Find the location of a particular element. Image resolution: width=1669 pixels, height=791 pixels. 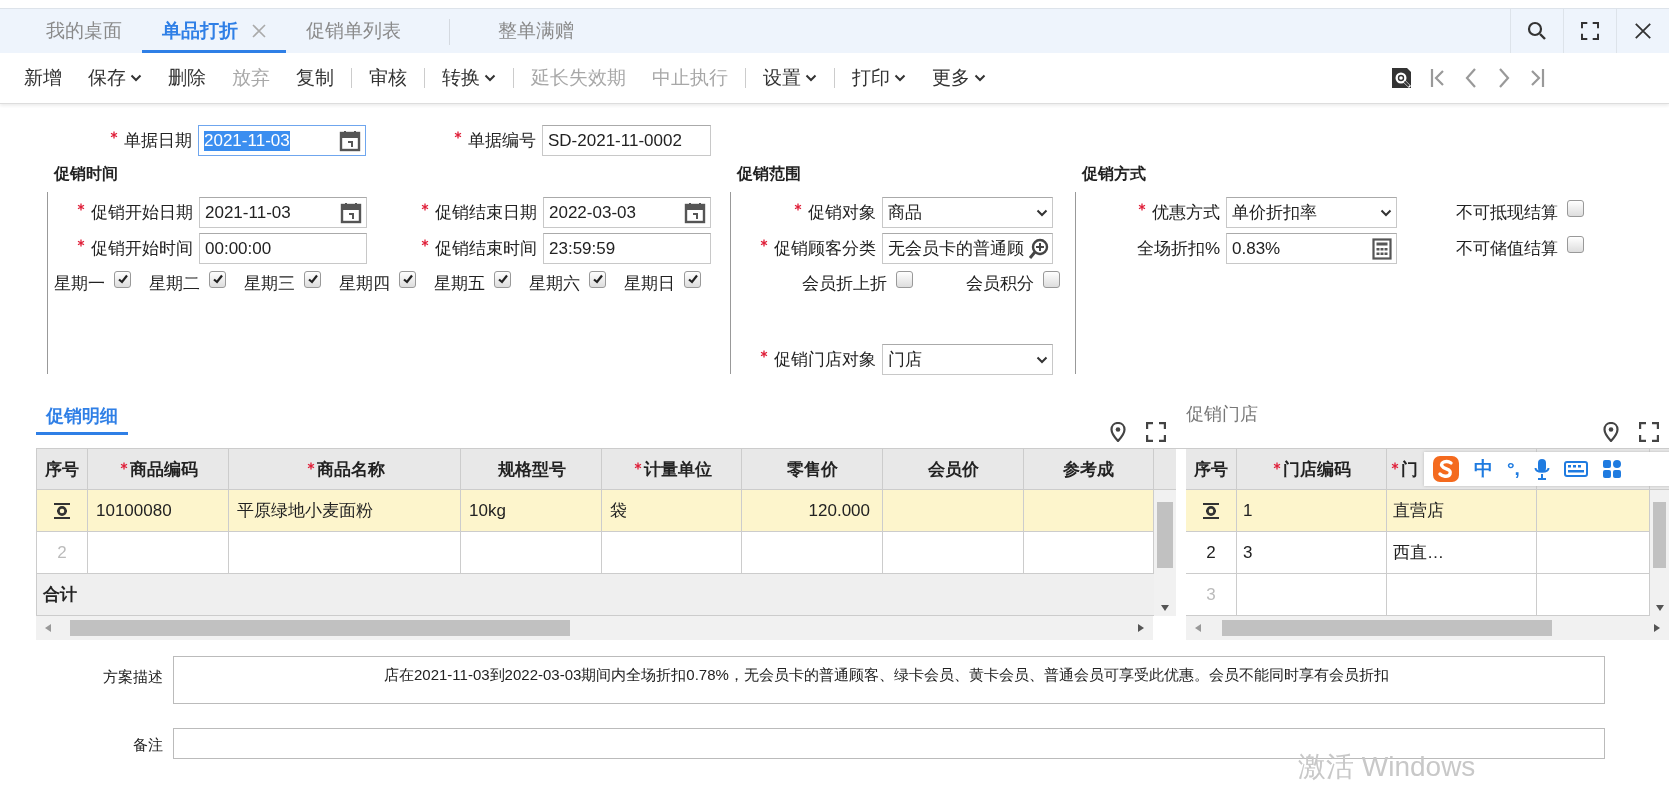

input-field: 00:00:00 is located at coordinates (283, 248).